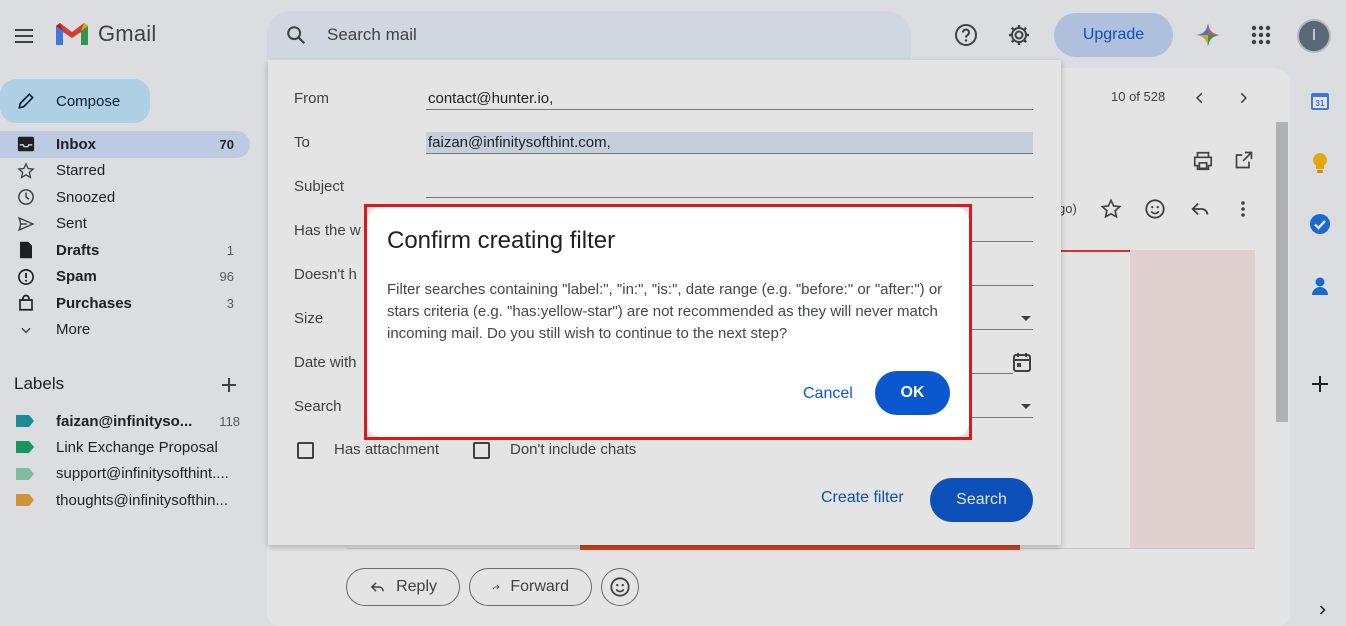  What do you see at coordinates (501, 240) in the screenshot?
I see `dialog-title: Confirm creating filter` at bounding box center [501, 240].